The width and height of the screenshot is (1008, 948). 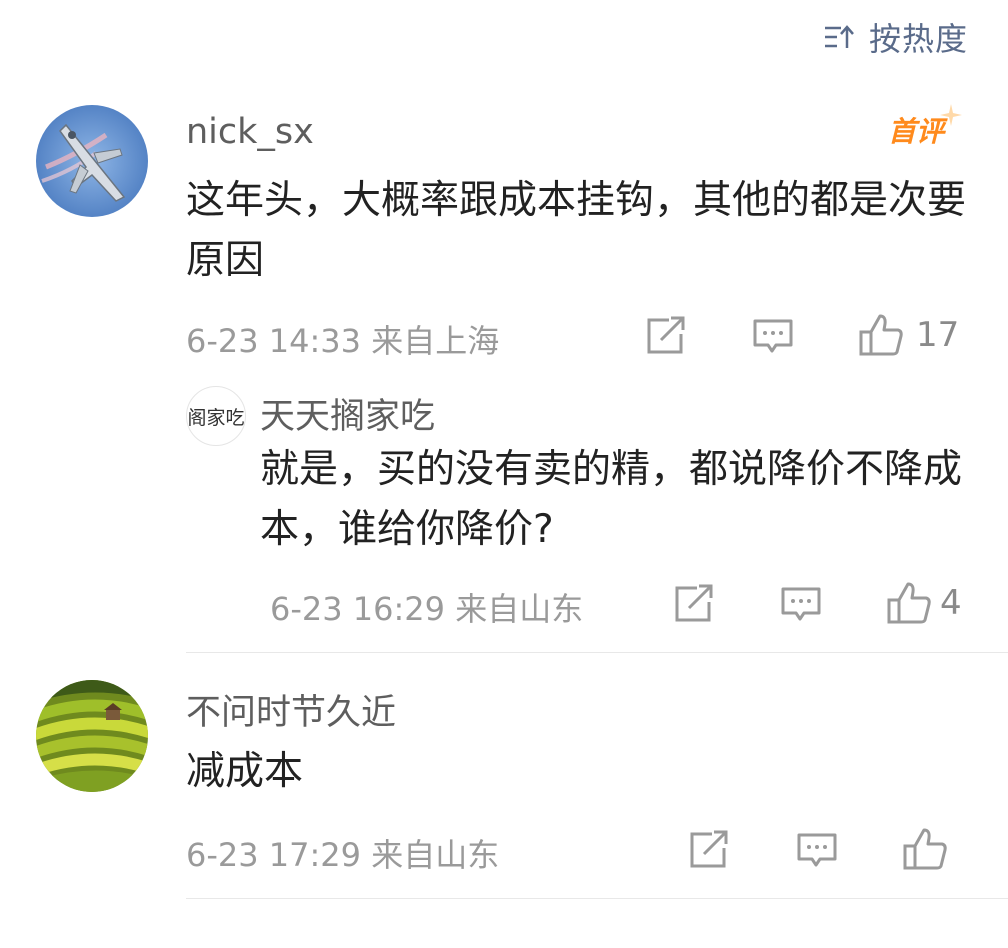 What do you see at coordinates (611, 499) in the screenshot?
I see `reply-text: 就是，买的没有卖的精，都说降价不降成本，谁给你降价?` at bounding box center [611, 499].